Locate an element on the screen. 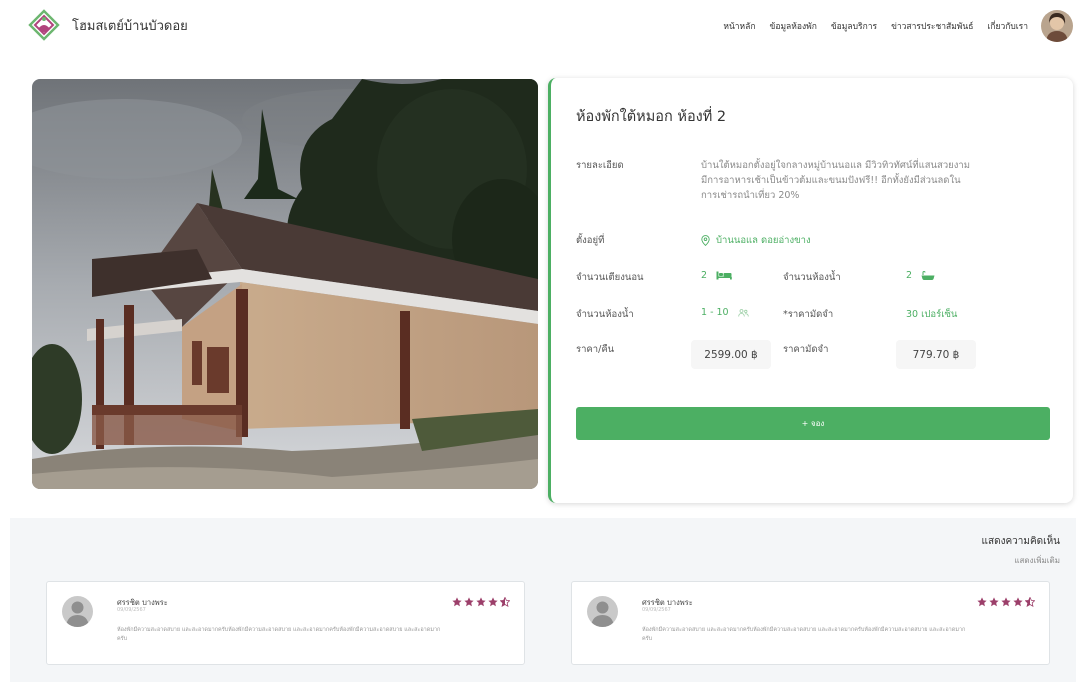  bathtub-icon is located at coordinates (928, 275).